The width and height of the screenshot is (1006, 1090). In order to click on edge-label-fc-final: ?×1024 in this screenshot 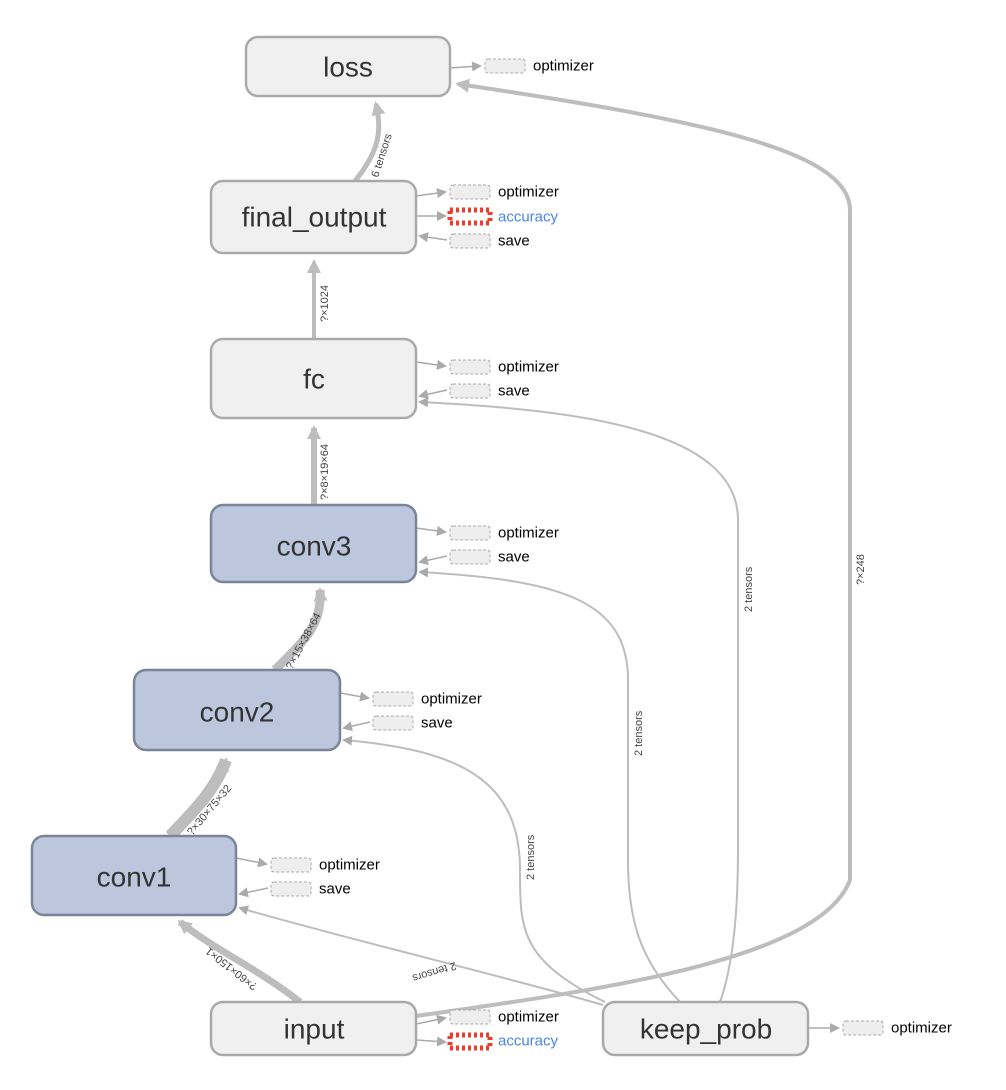, I will do `click(325, 303)`.